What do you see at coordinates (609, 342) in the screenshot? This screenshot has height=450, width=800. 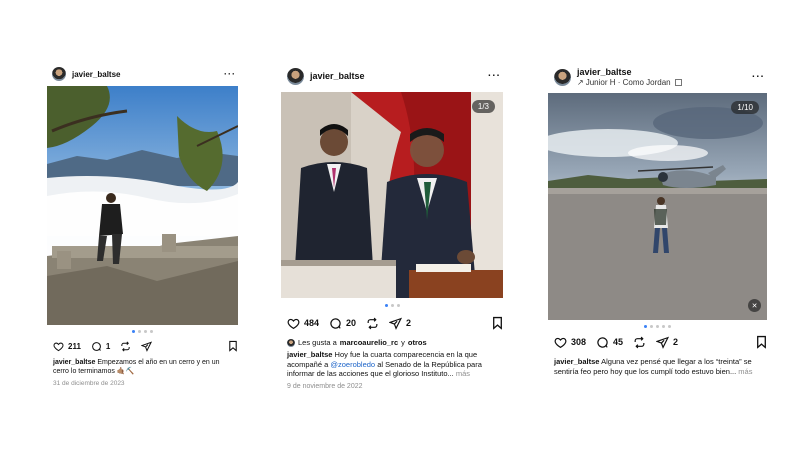 I see `comment-action: 45` at bounding box center [609, 342].